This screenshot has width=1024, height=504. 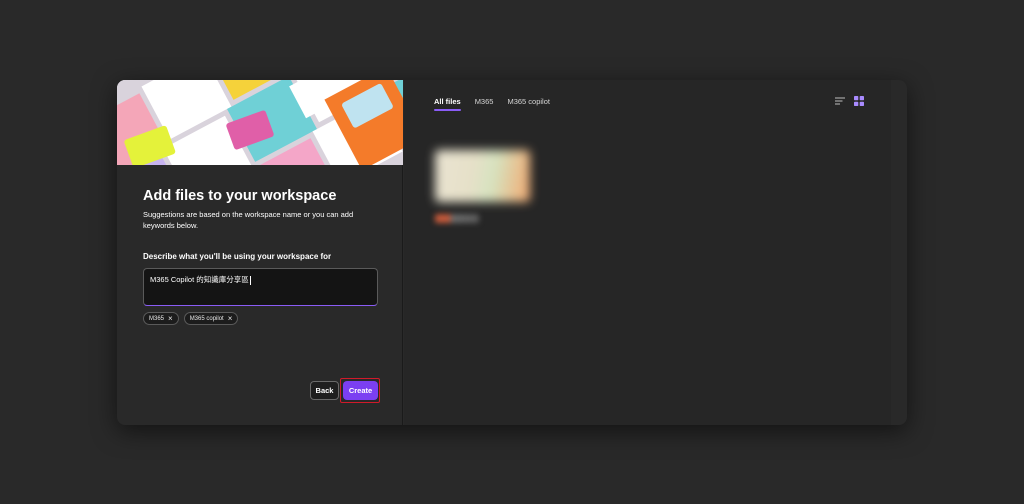 I want to click on description-value: M365 Copilot 的知識庫分享區, so click(x=199, y=279).